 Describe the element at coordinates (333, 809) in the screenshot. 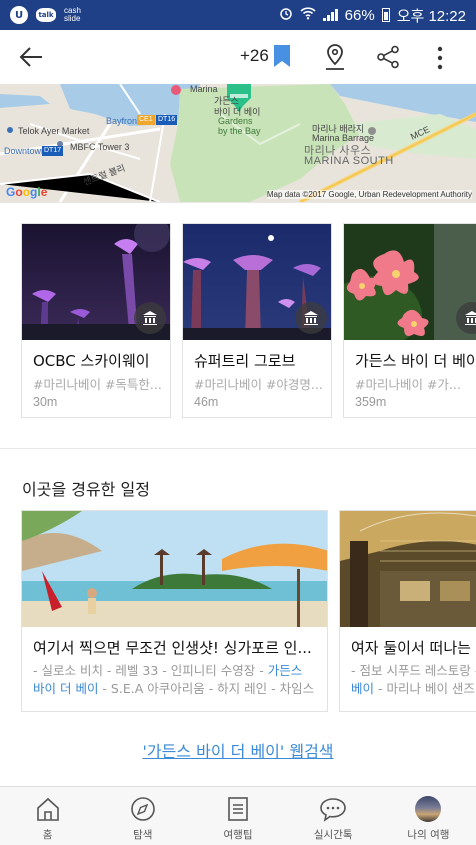

I see `chat-bubble-icon` at that location.